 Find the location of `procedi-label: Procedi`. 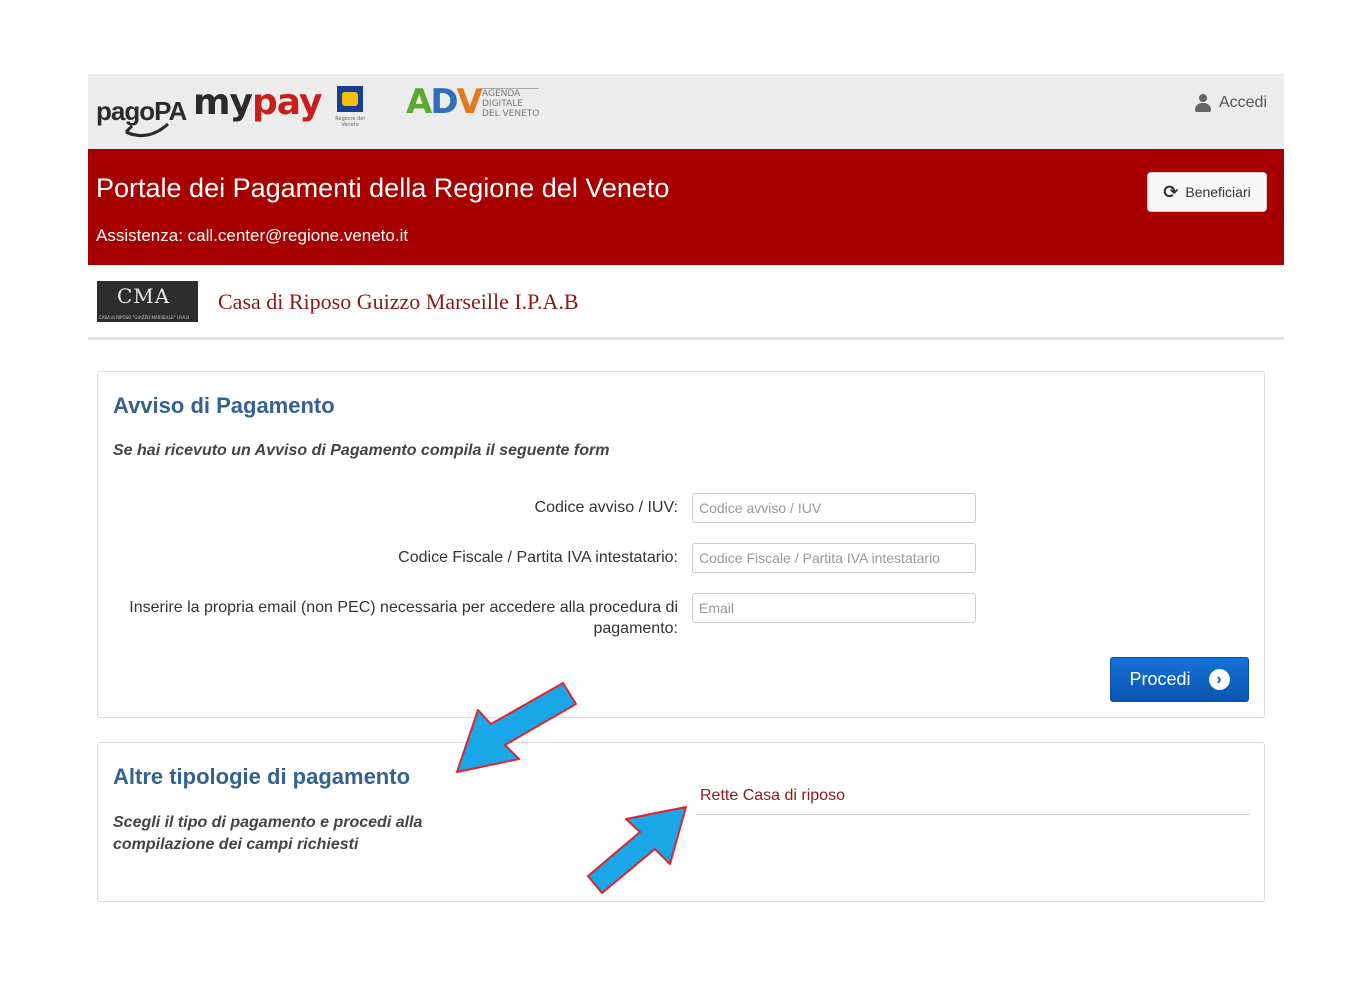

procedi-label: Procedi is located at coordinates (1160, 679).